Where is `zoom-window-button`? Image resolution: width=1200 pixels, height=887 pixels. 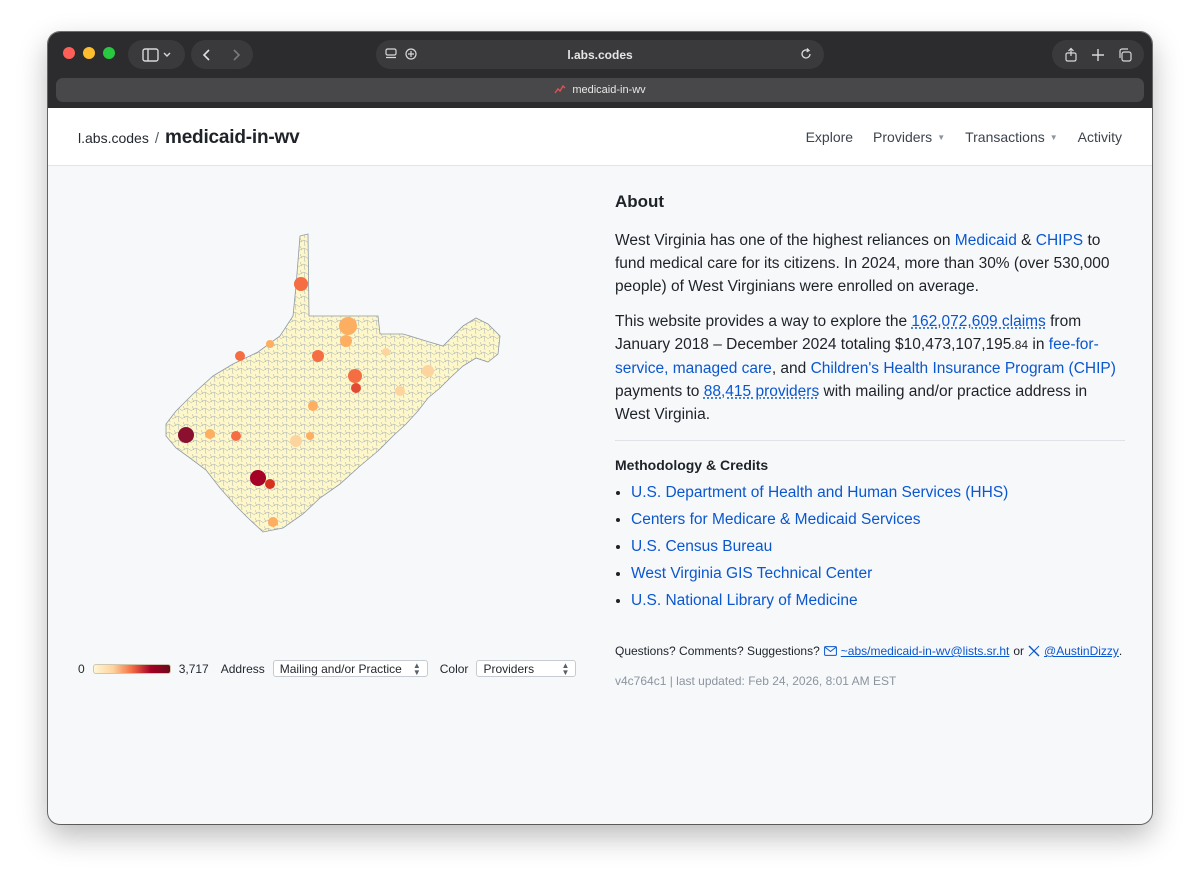
zoom-window-button is located at coordinates (109, 53).